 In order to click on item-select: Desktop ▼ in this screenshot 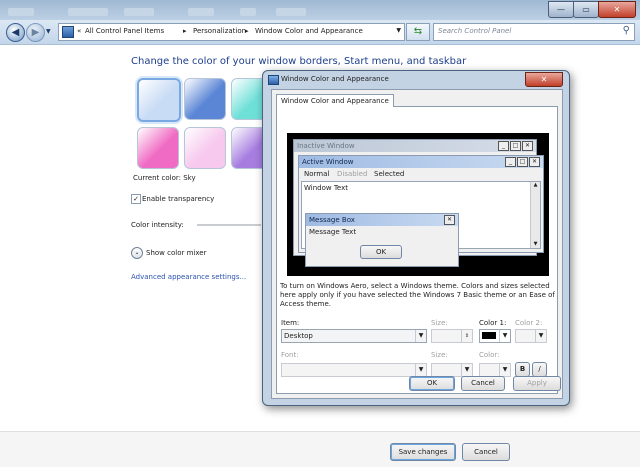, I will do `click(354, 336)`.